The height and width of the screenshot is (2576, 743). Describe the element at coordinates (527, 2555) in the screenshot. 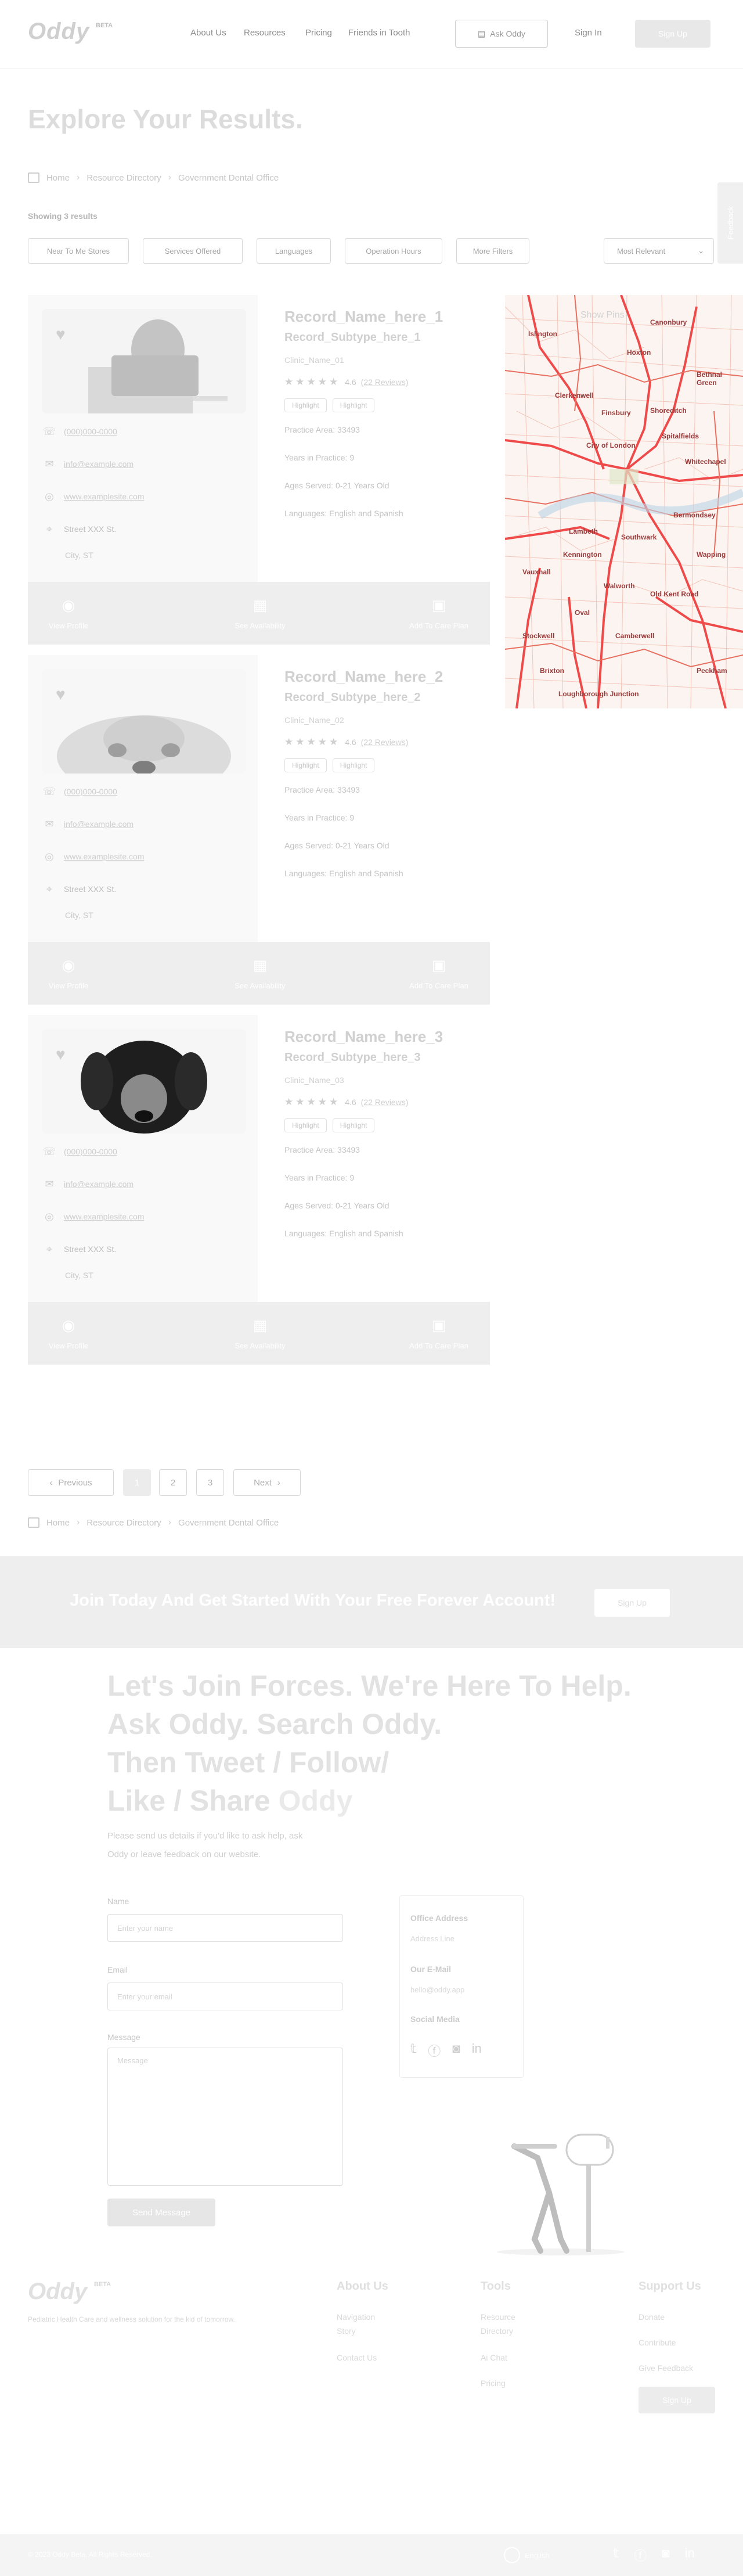

I see `language-selector: English` at that location.